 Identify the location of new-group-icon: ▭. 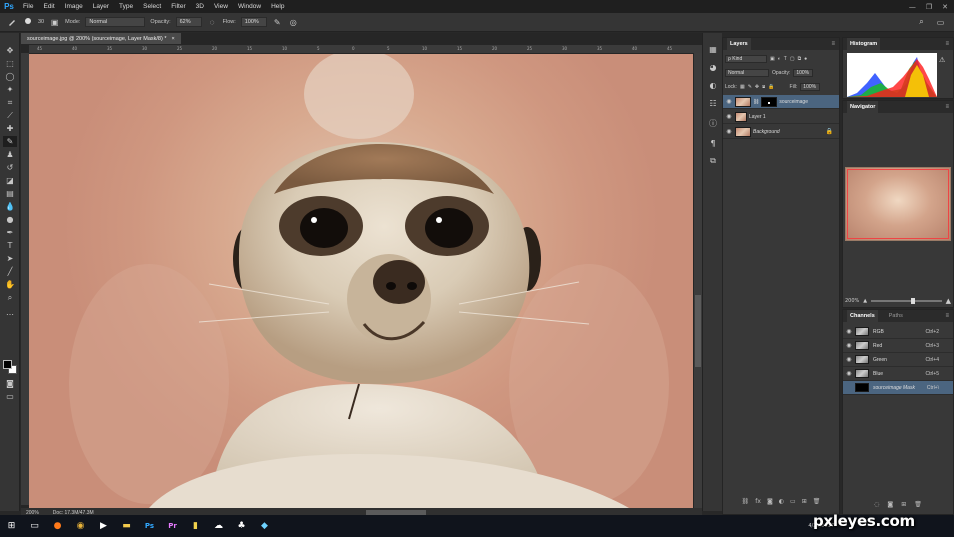
(793, 503).